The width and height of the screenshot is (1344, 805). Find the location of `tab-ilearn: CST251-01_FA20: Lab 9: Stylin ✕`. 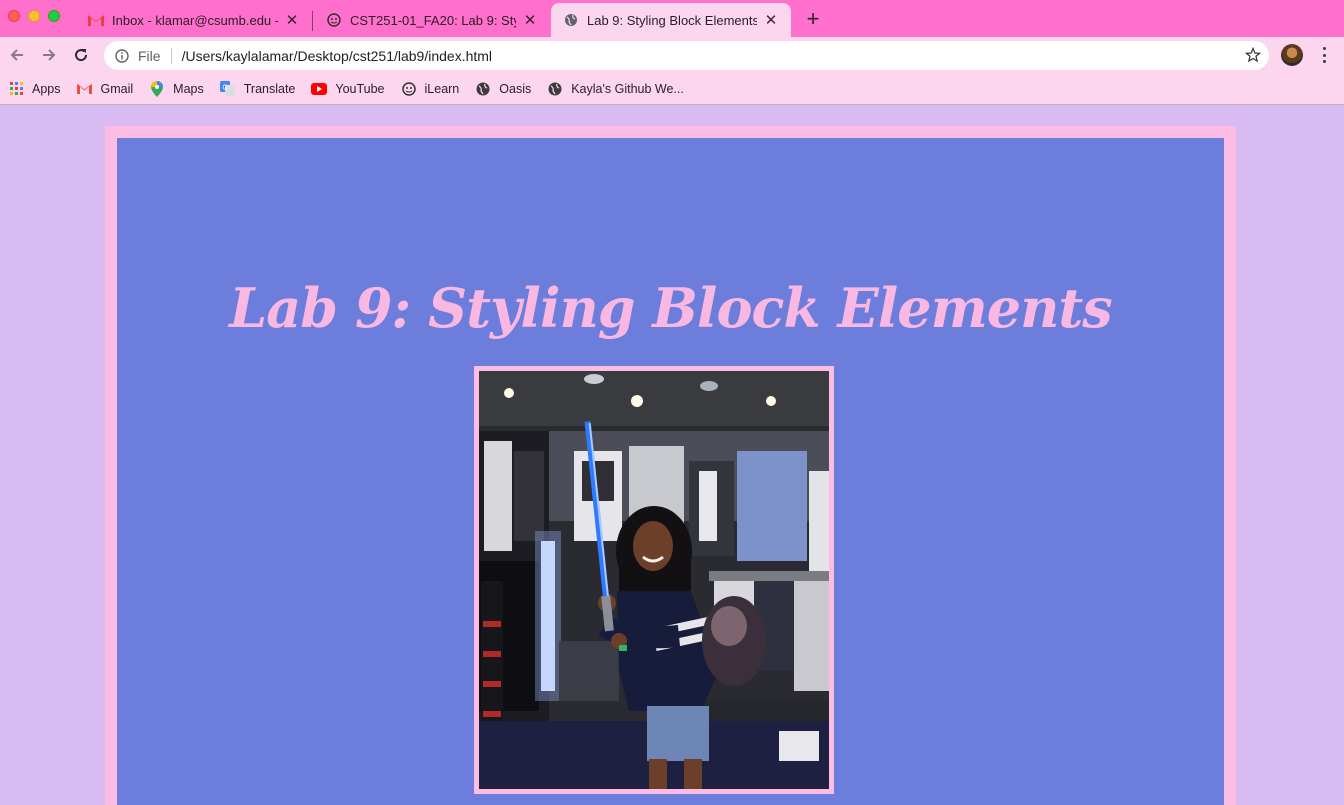

tab-ilearn: CST251-01_FA20: Lab 9: Stylin ✕ is located at coordinates (432, 20).